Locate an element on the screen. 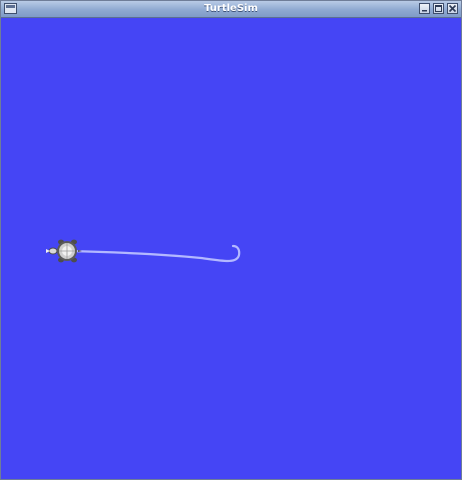 The image size is (462, 480). pen-trail is located at coordinates (153, 253).